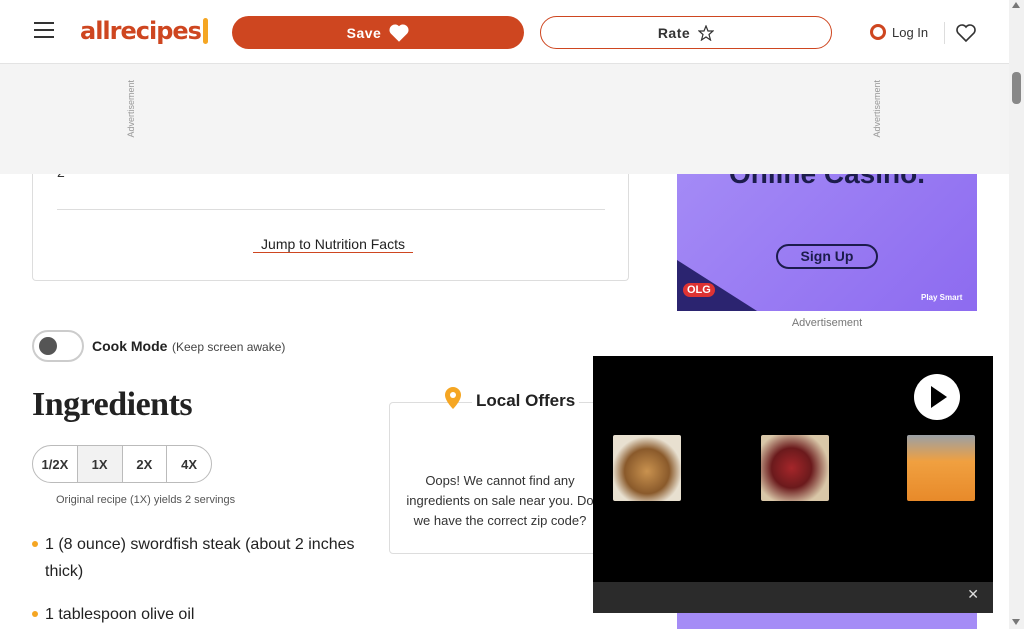 Image resolution: width=1024 pixels, height=629 pixels. I want to click on rate-button: Rate, so click(686, 32).